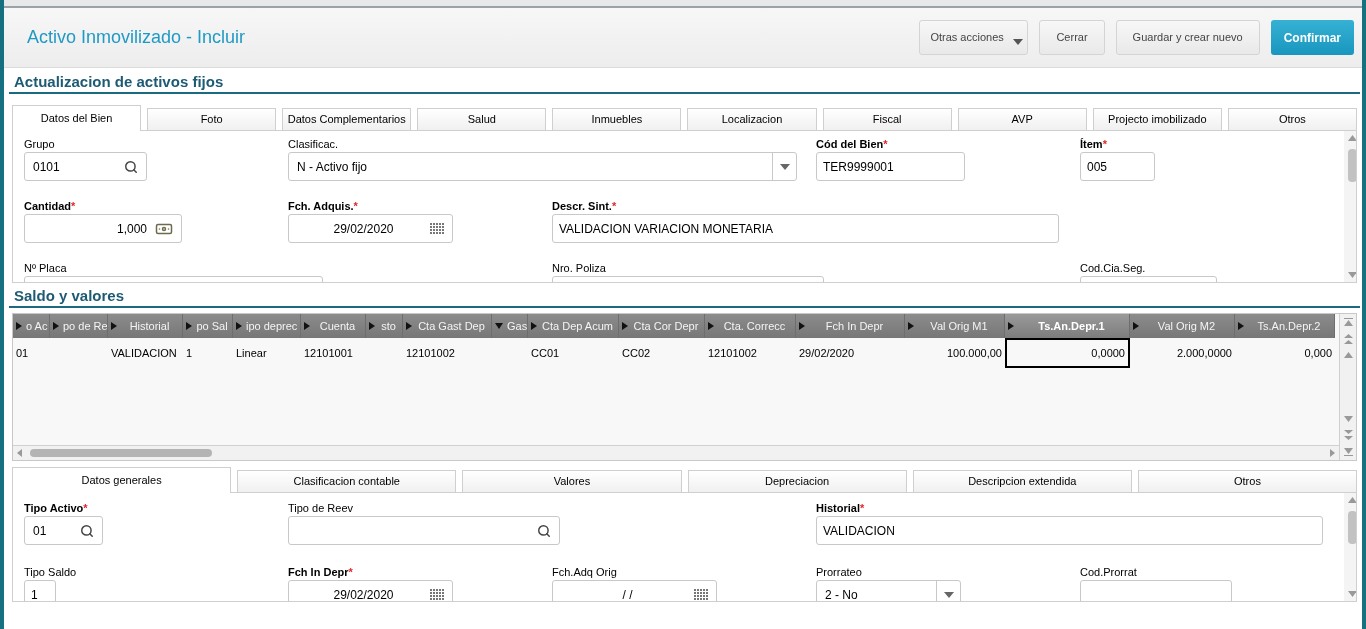 The image size is (1366, 629). I want to click on table-cell-text: VALIDACION, so click(144, 353).